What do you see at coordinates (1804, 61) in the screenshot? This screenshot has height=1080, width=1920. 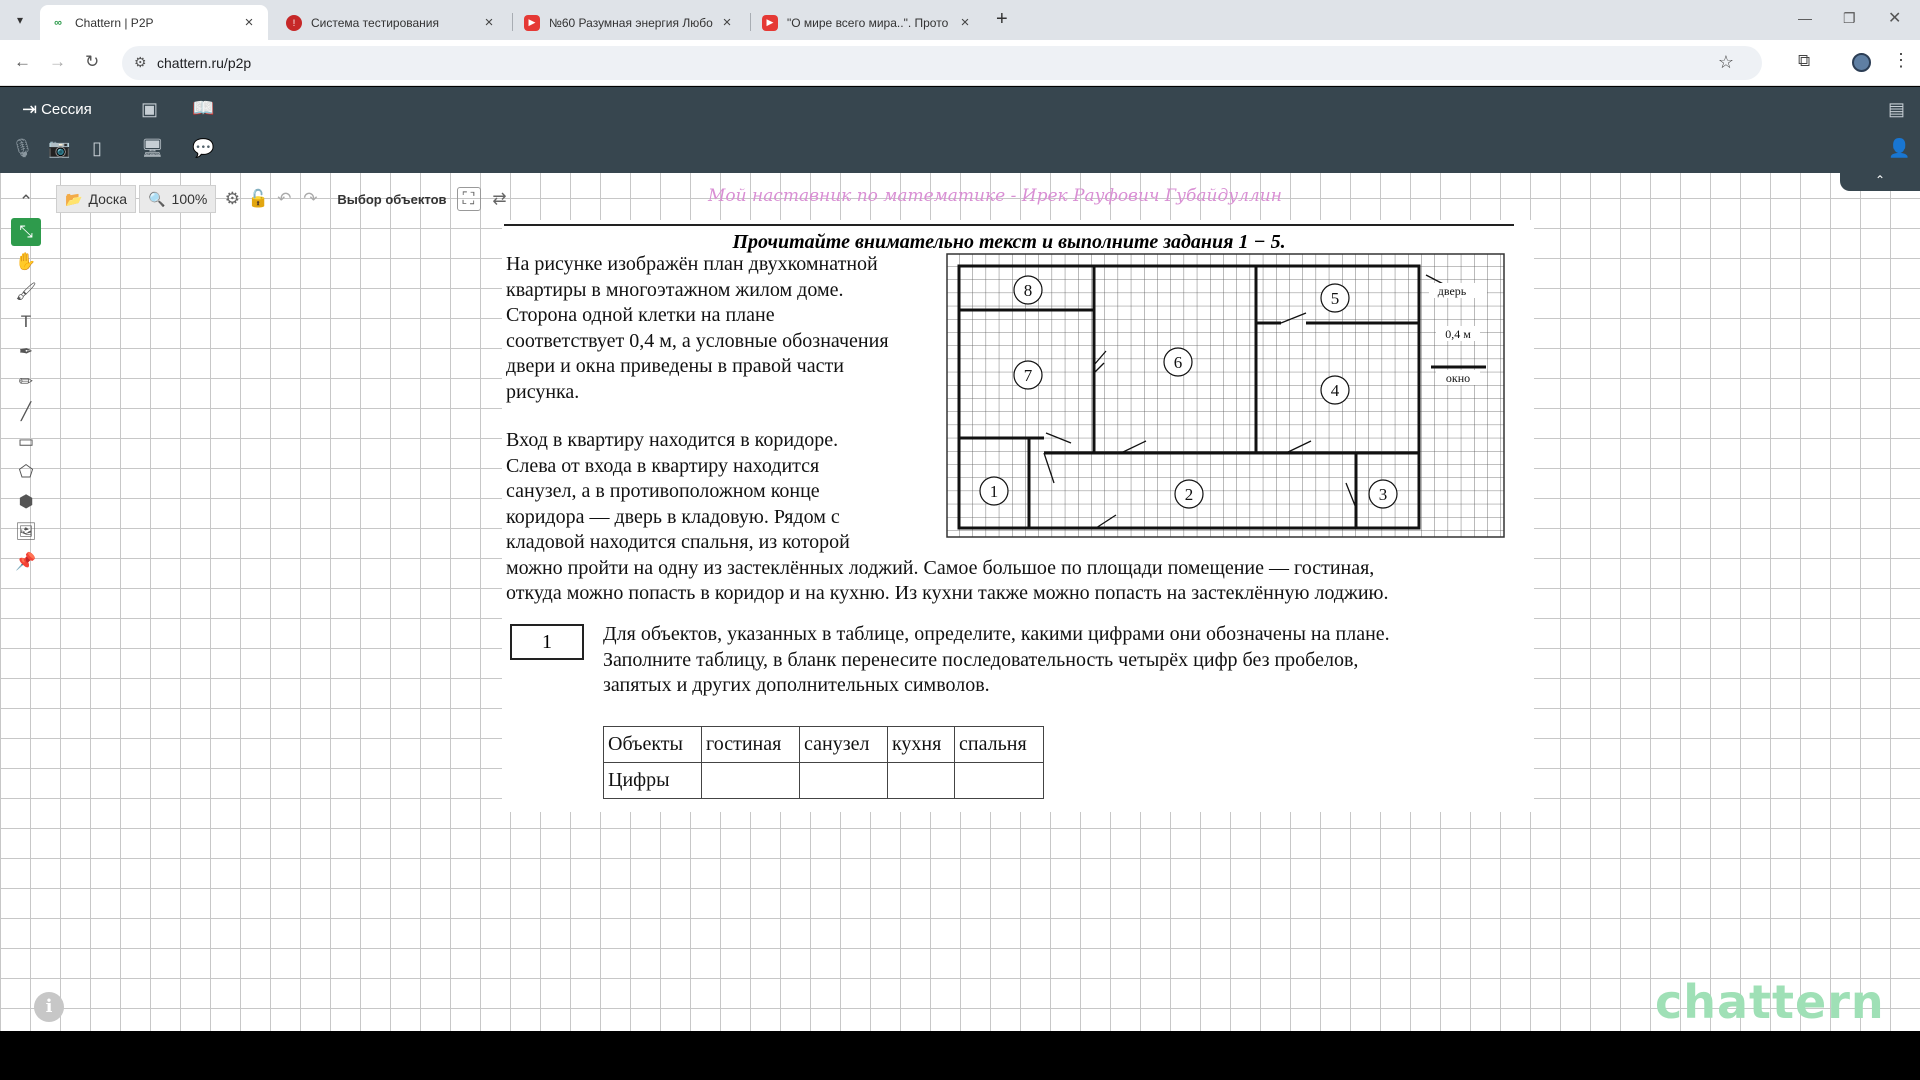 I see `extensions-icon: ⧉` at bounding box center [1804, 61].